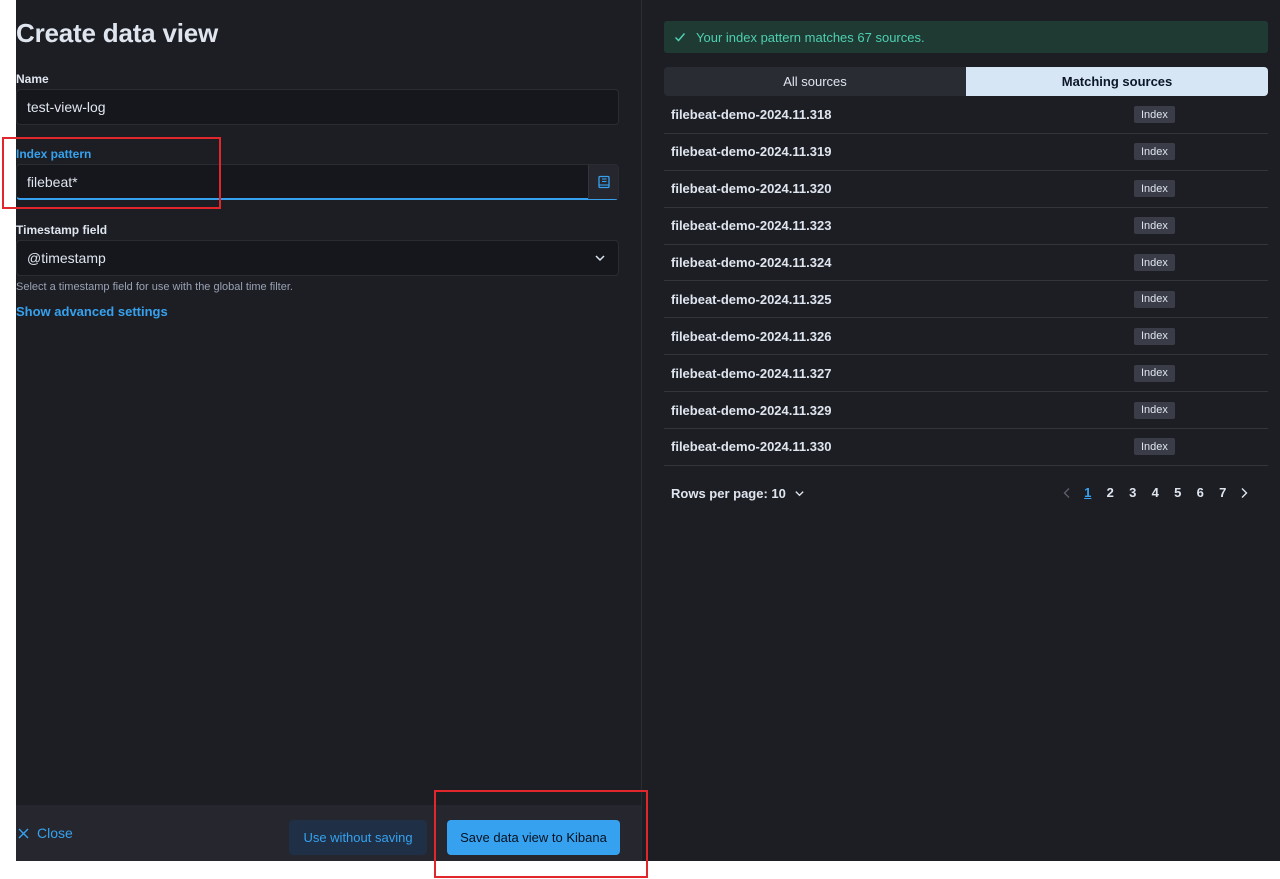 The width and height of the screenshot is (1280, 879). What do you see at coordinates (966, 189) in the screenshot?
I see `table-row: filebeat-demo-2024.11.320 Index` at bounding box center [966, 189].